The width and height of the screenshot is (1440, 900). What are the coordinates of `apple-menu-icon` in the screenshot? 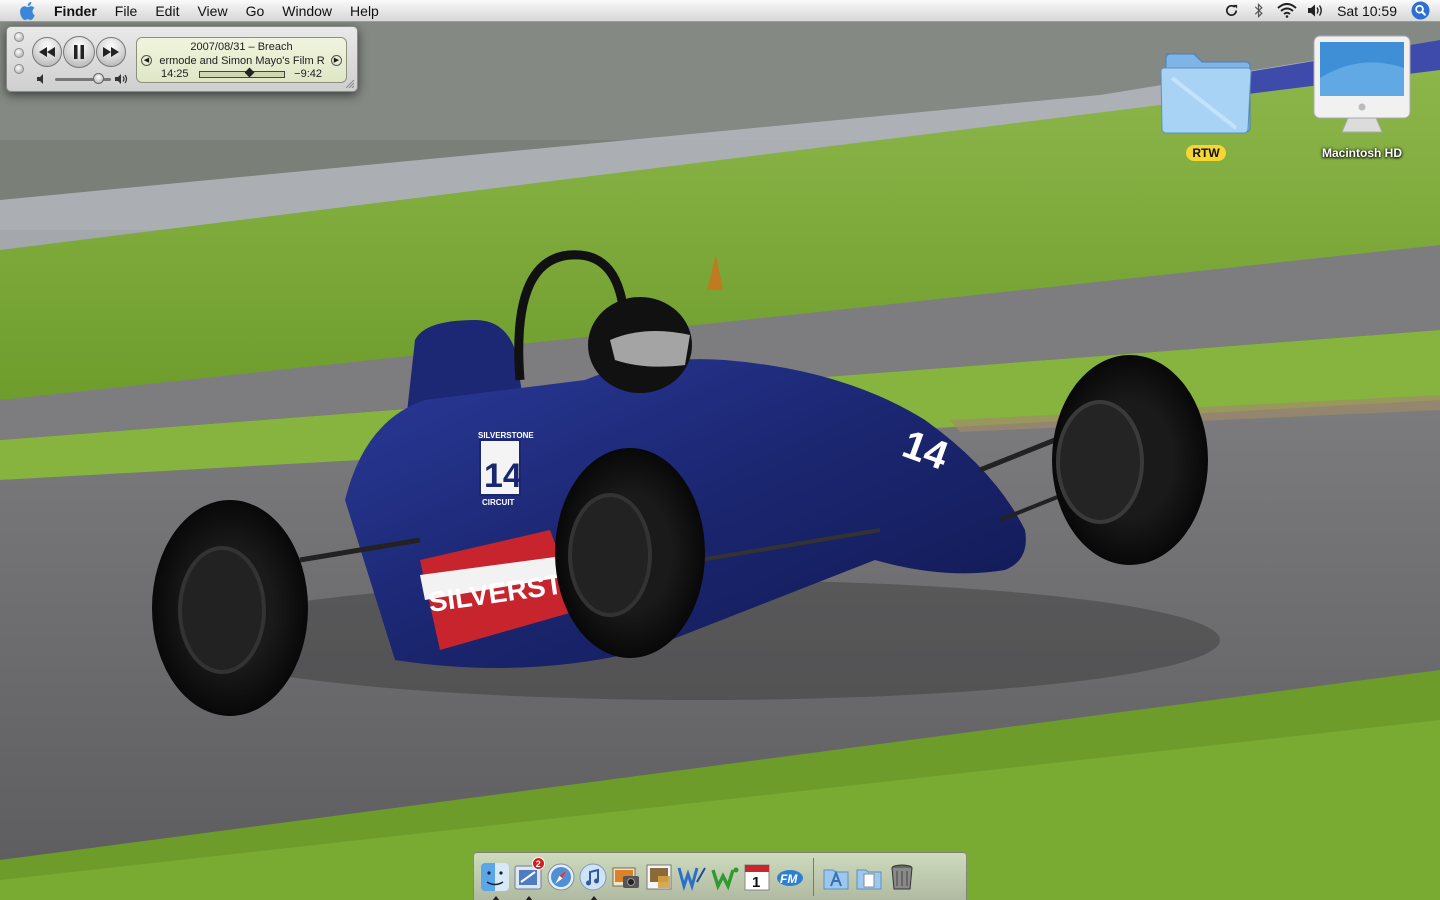 It's located at (28, 11).